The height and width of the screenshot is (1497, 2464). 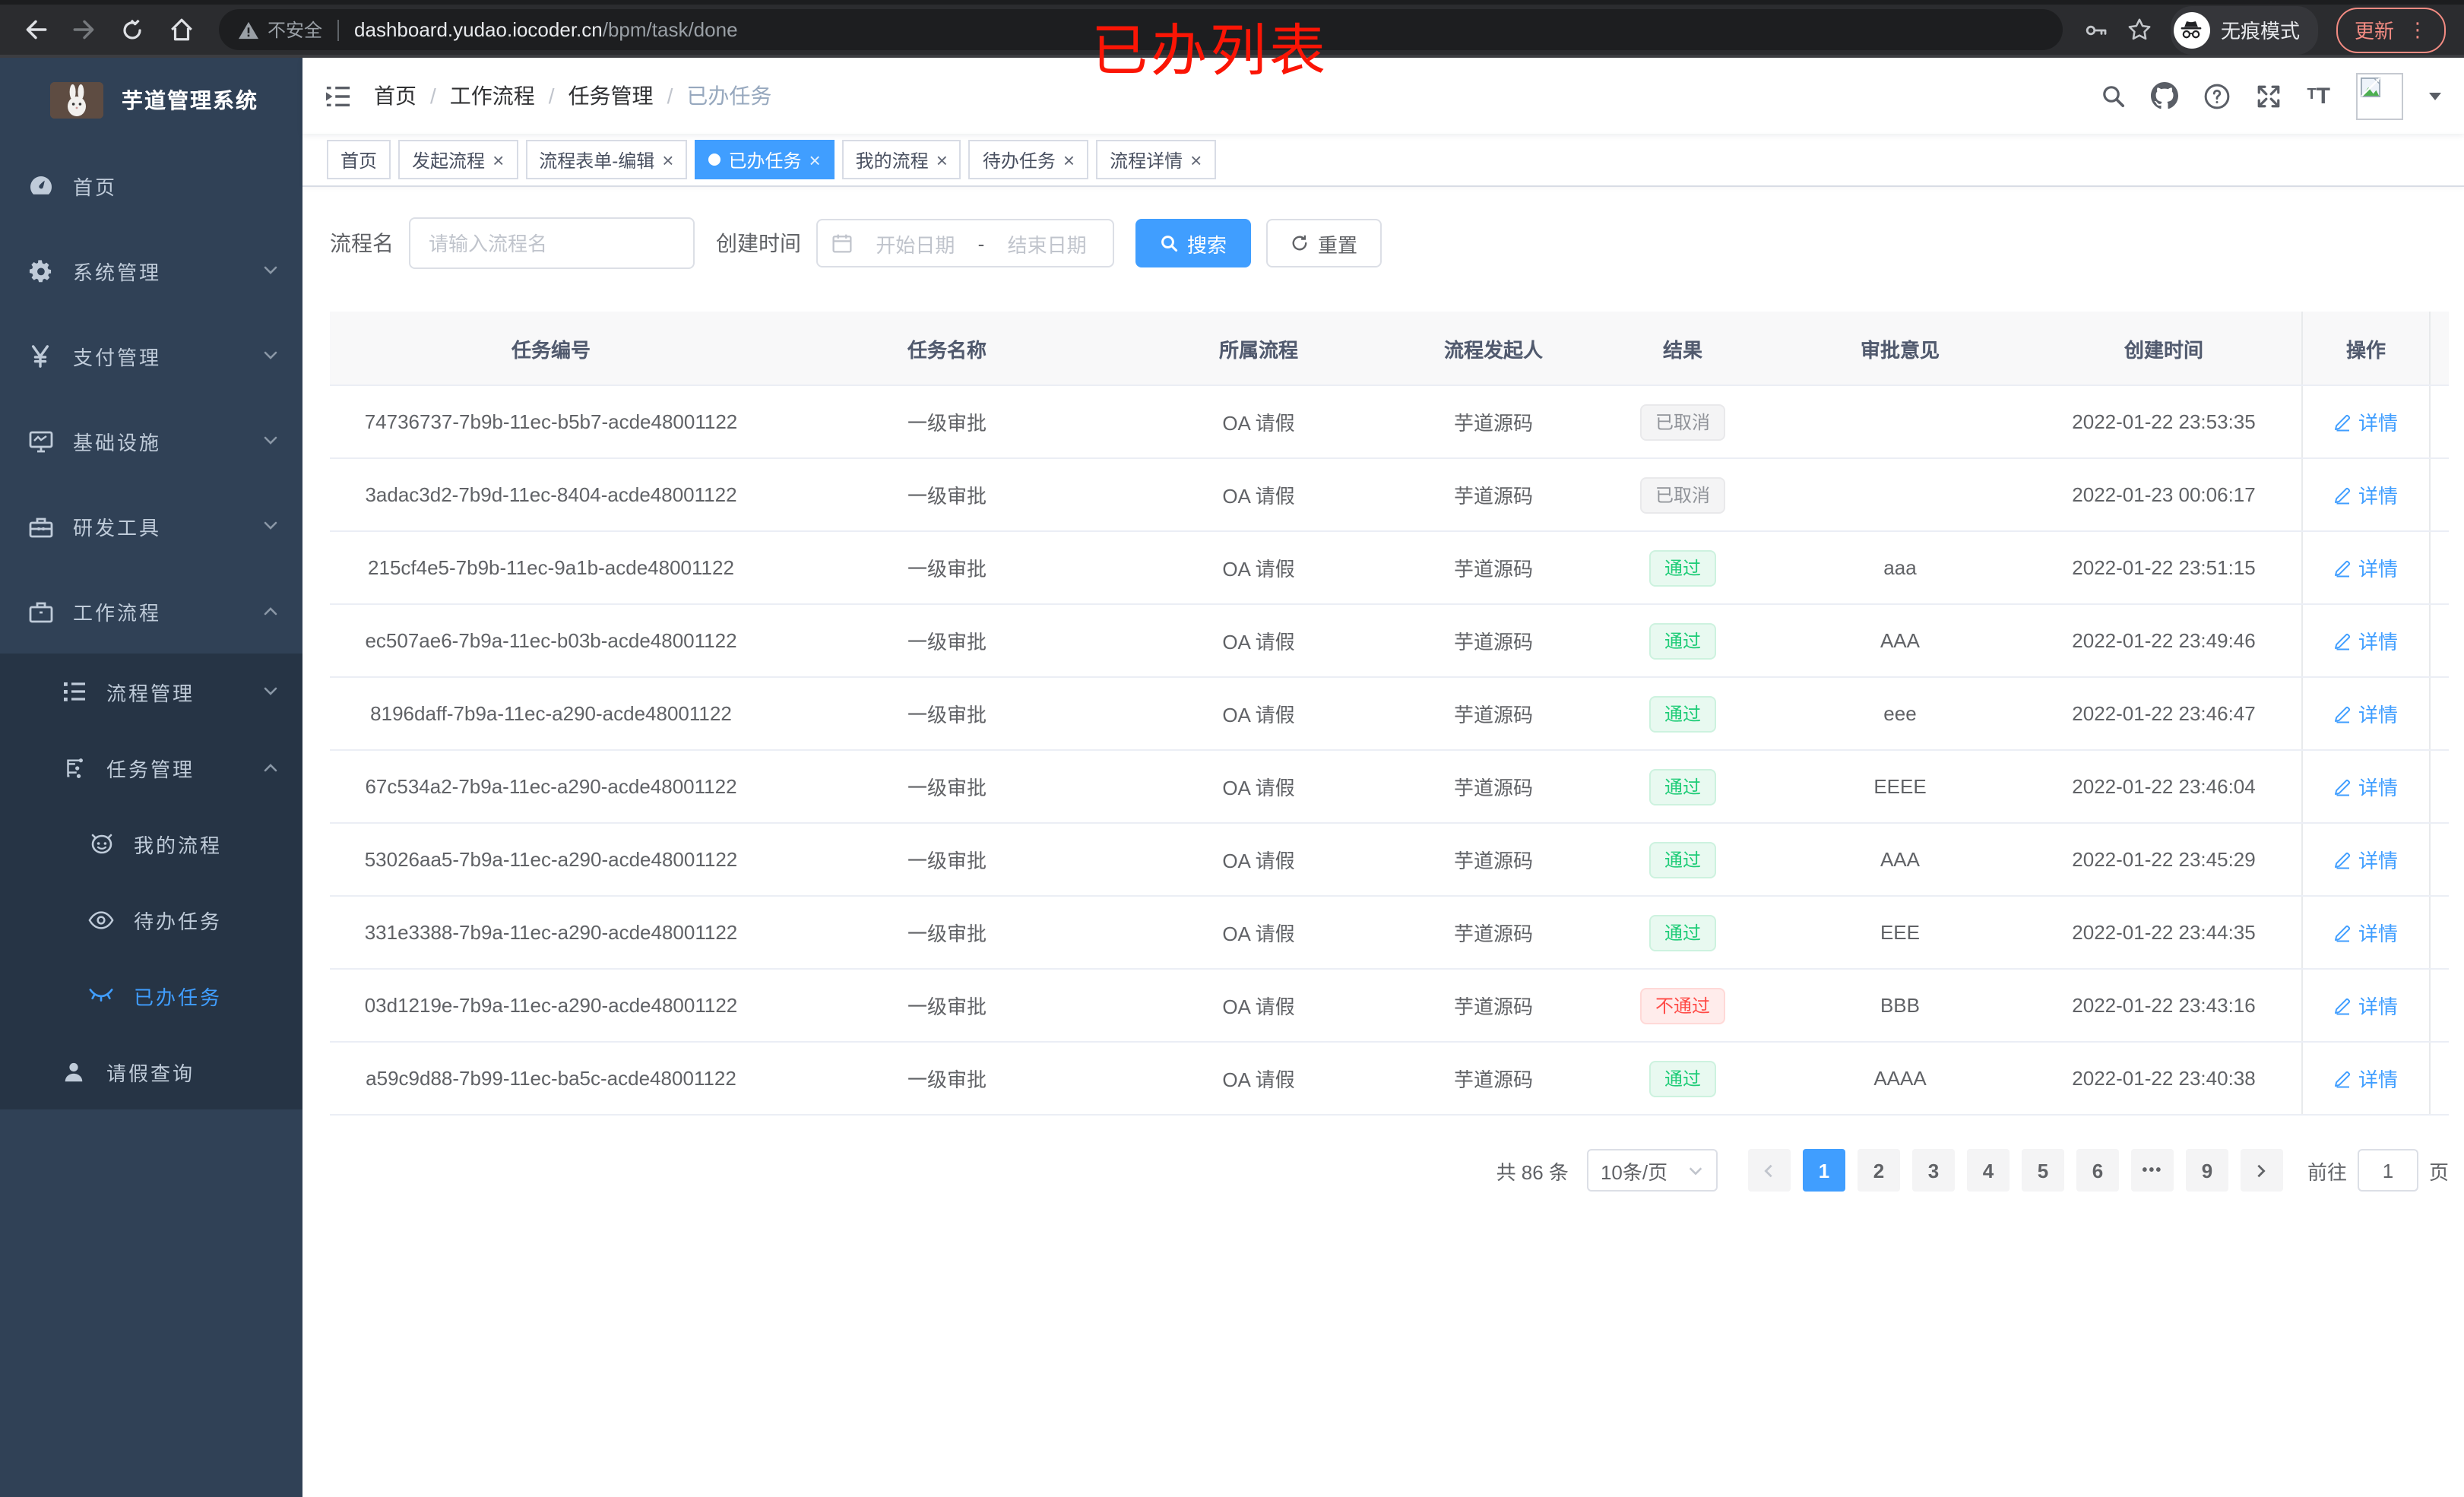 I want to click on sidebar-item-todo-tasks: 待办任务, so click(x=151, y=919).